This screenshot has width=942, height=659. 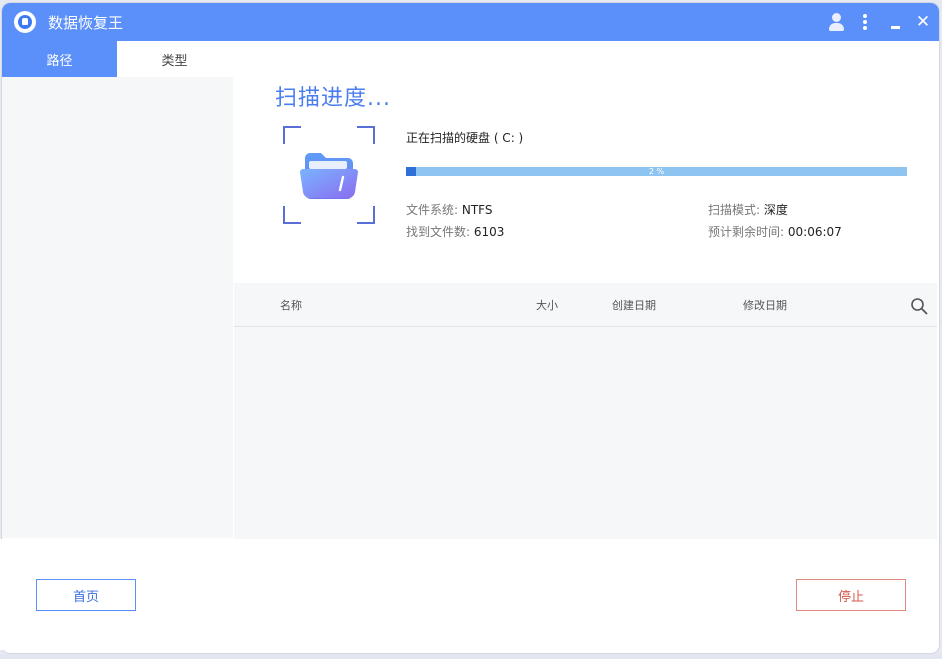 I want to click on stop-button: 停止, so click(x=851, y=595).